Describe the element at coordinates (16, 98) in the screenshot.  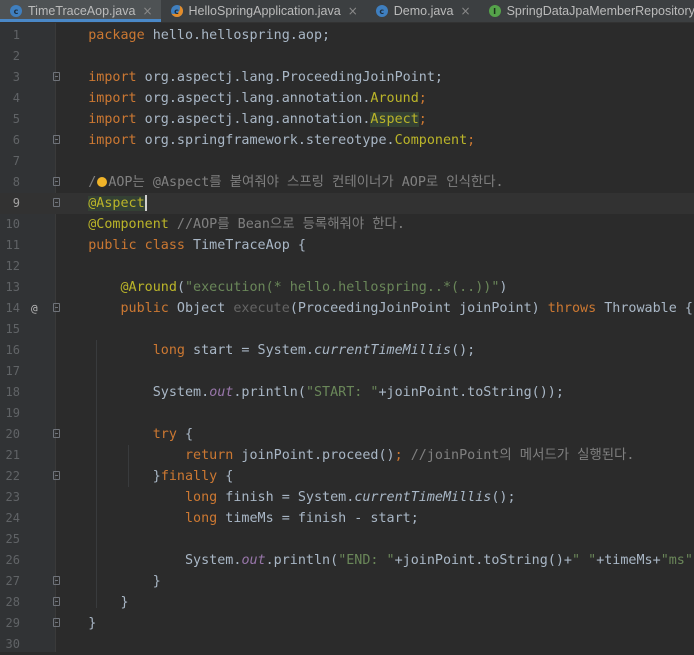
I see `line-number: 4` at that location.